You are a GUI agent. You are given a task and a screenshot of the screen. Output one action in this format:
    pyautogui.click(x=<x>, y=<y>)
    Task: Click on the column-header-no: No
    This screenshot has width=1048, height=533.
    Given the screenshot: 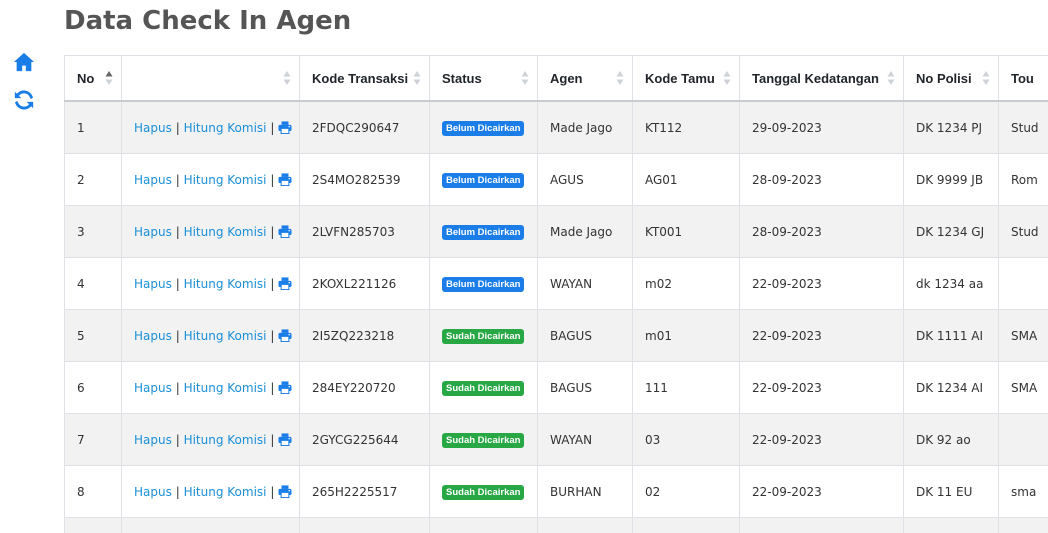 What is the action you would take?
    pyautogui.click(x=93, y=78)
    